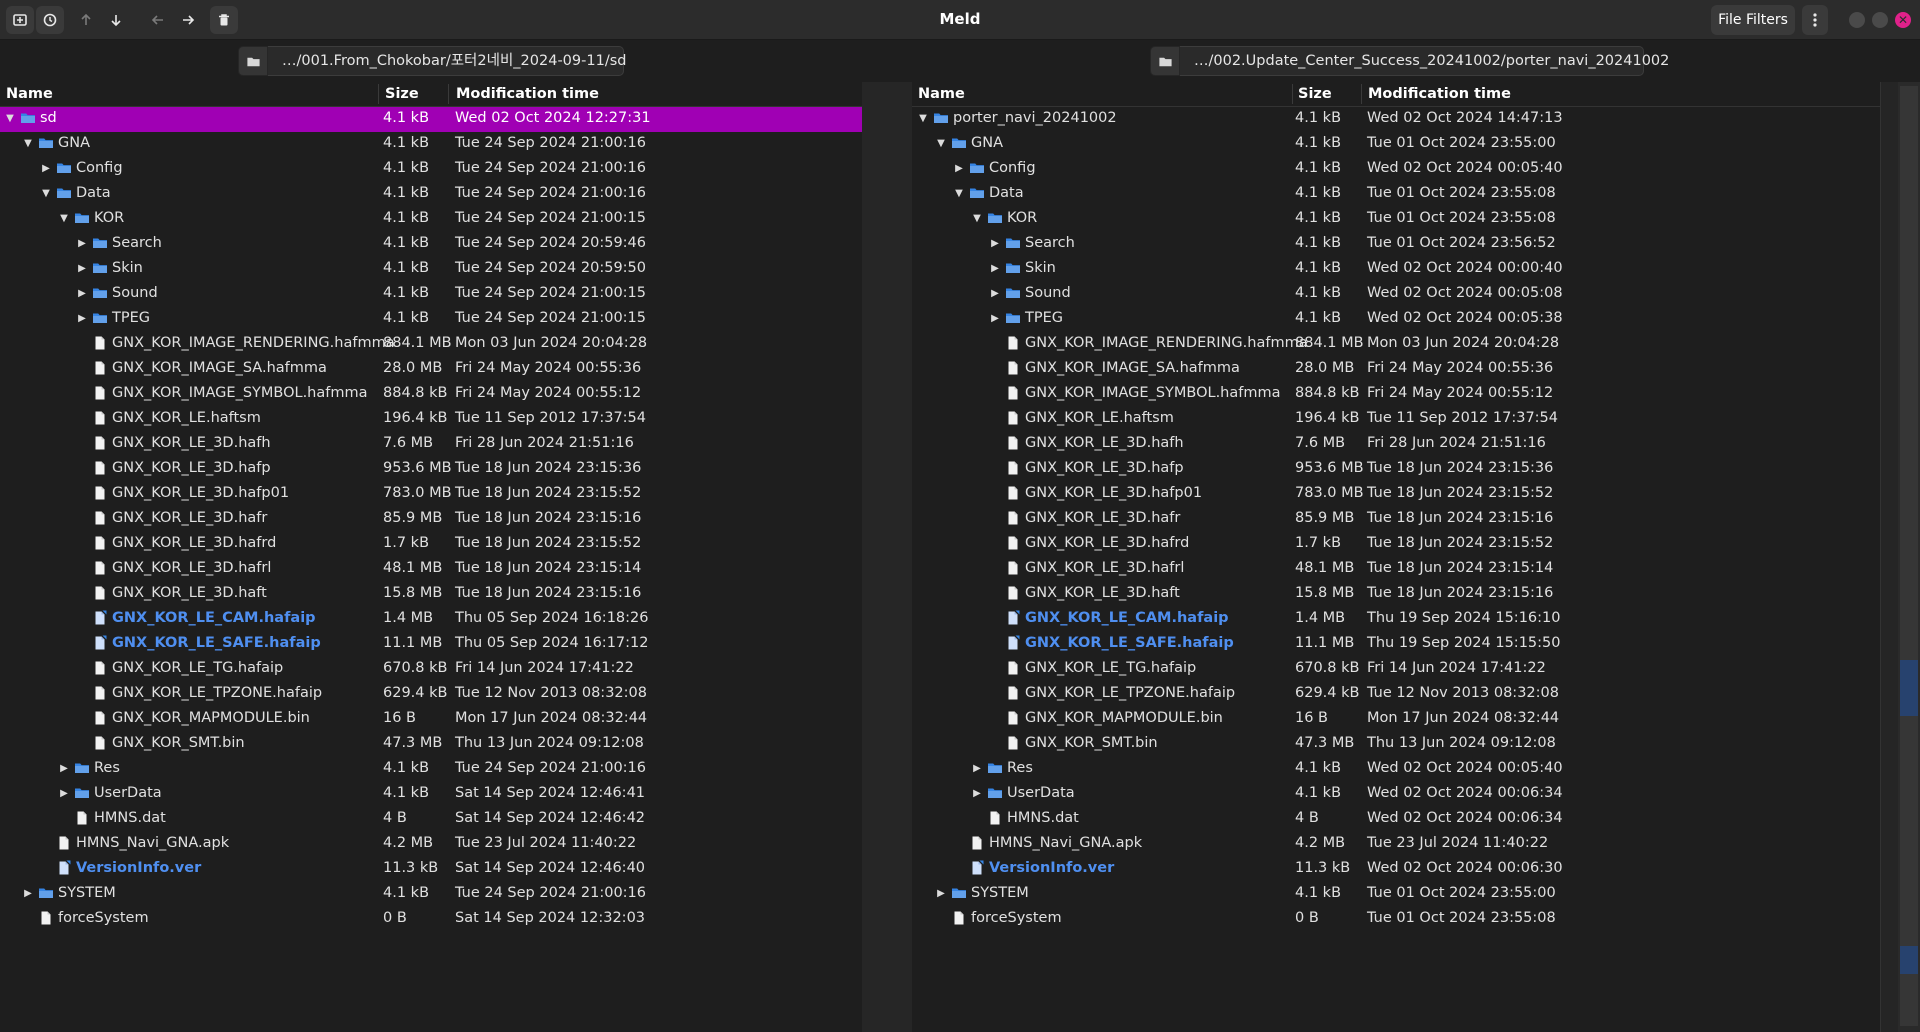 This screenshot has height=1032, width=1920. Describe the element at coordinates (1396, 219) in the screenshot. I see `folder-row: ▼ KOR 4.1 kB Tue 01 Oct 2024 23:55:08` at that location.